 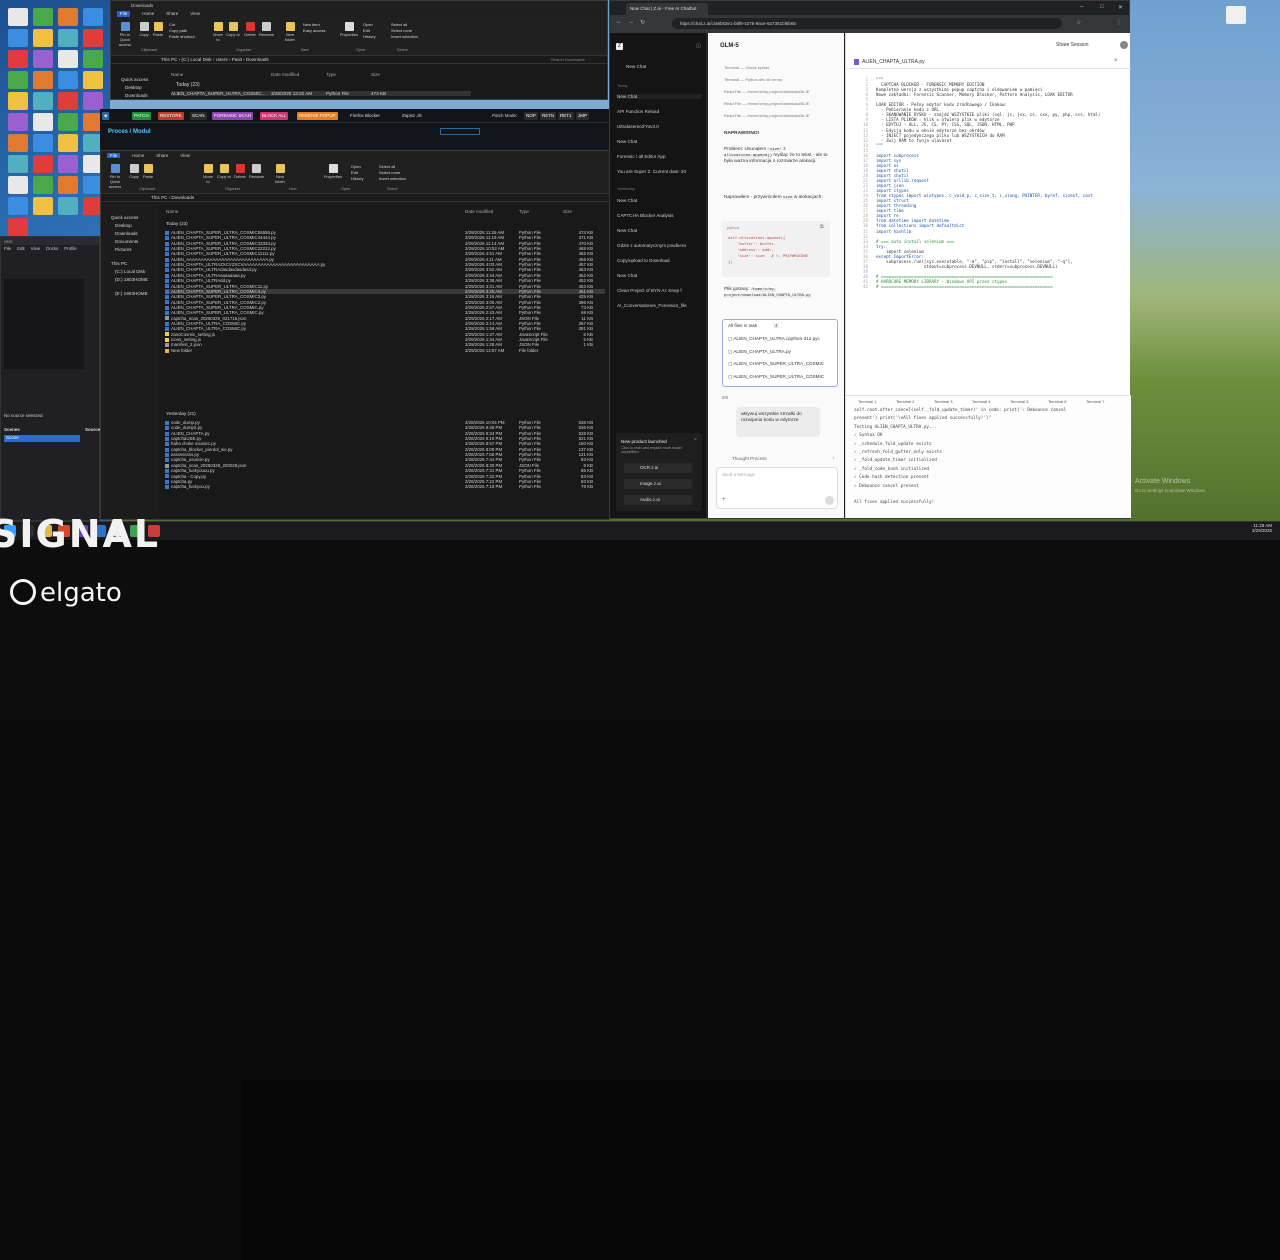 What do you see at coordinates (182, 36) in the screenshot?
I see `paste-shortcut-button: Paste shortcut` at bounding box center [182, 36].